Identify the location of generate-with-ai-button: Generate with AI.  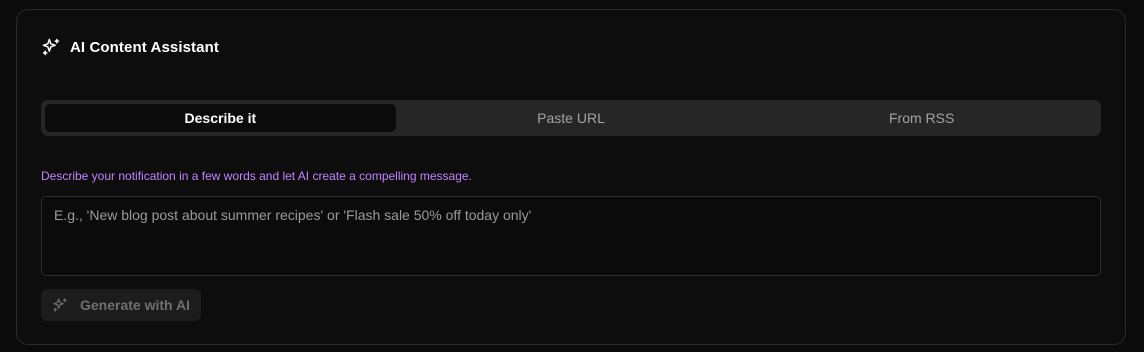
(121, 305).